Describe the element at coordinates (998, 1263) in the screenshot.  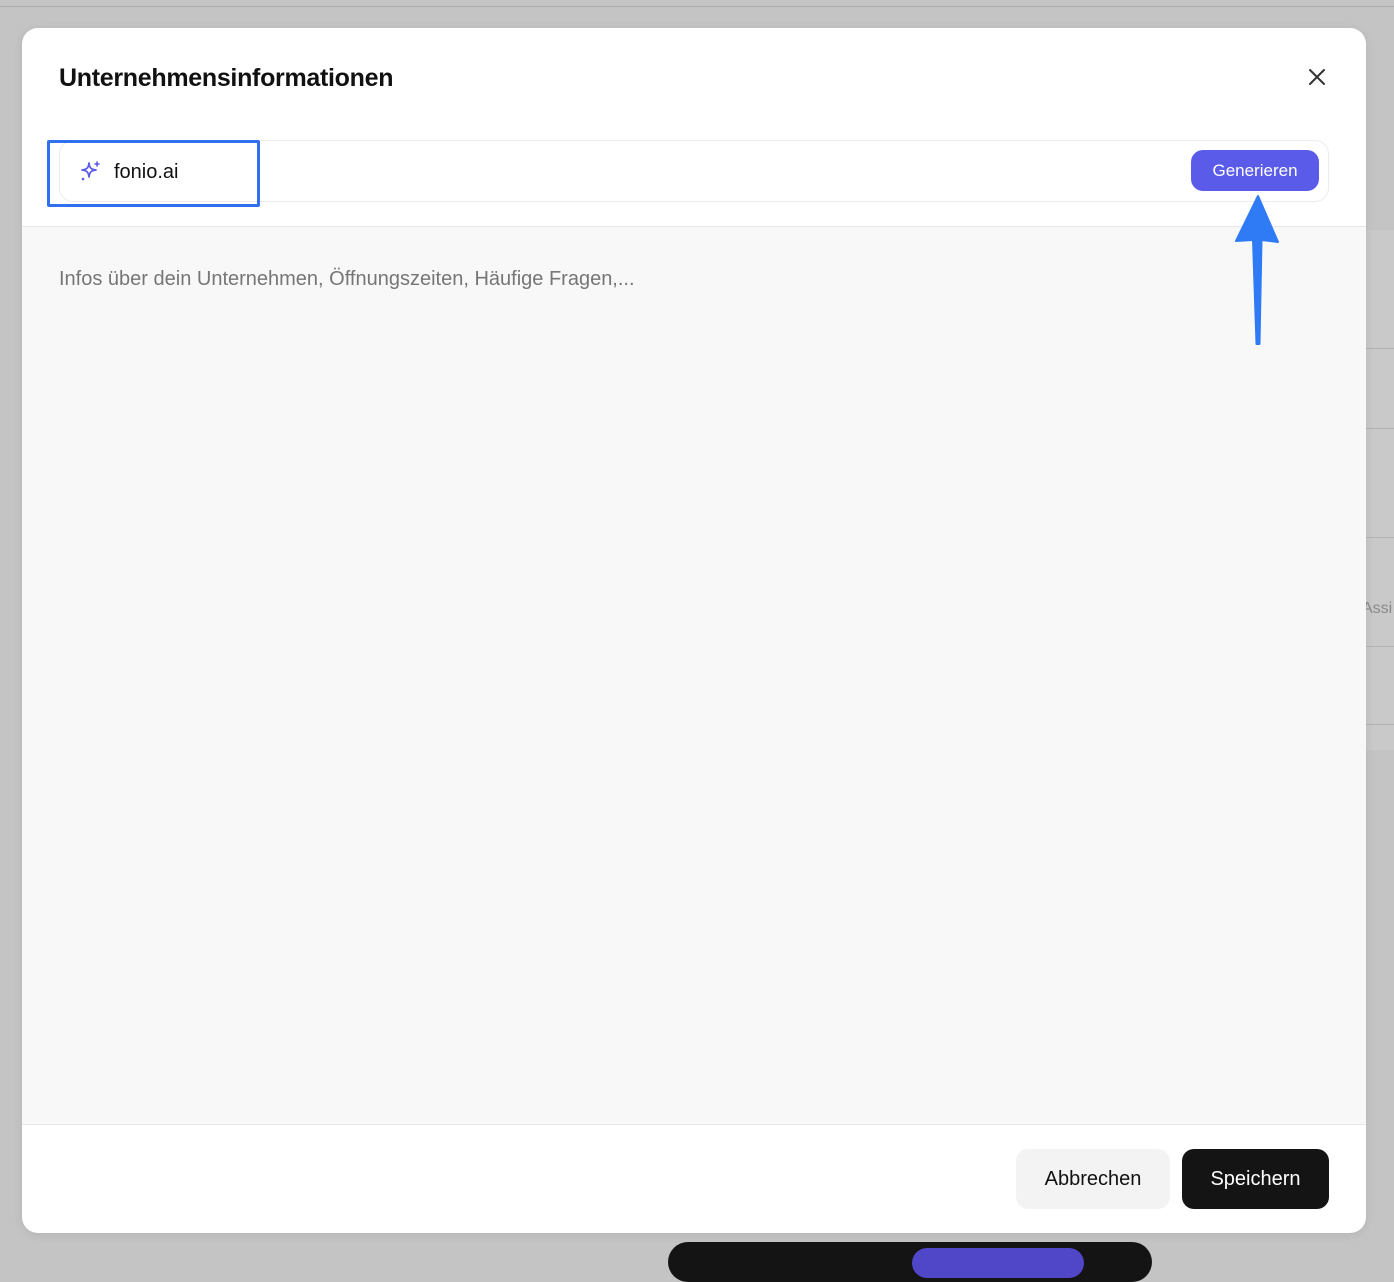
I see `background-bottom-pill` at that location.